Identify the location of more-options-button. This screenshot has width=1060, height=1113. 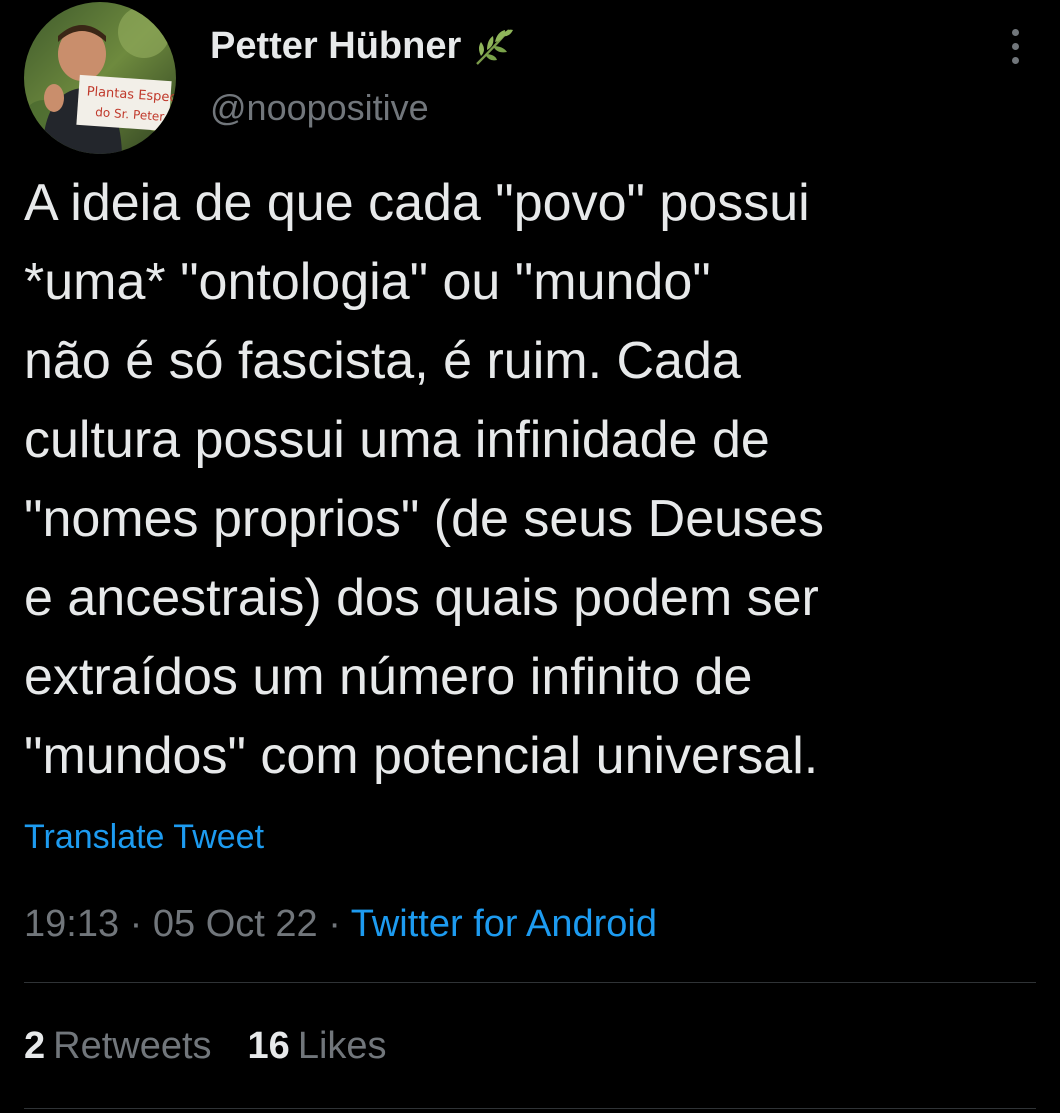
(1015, 46).